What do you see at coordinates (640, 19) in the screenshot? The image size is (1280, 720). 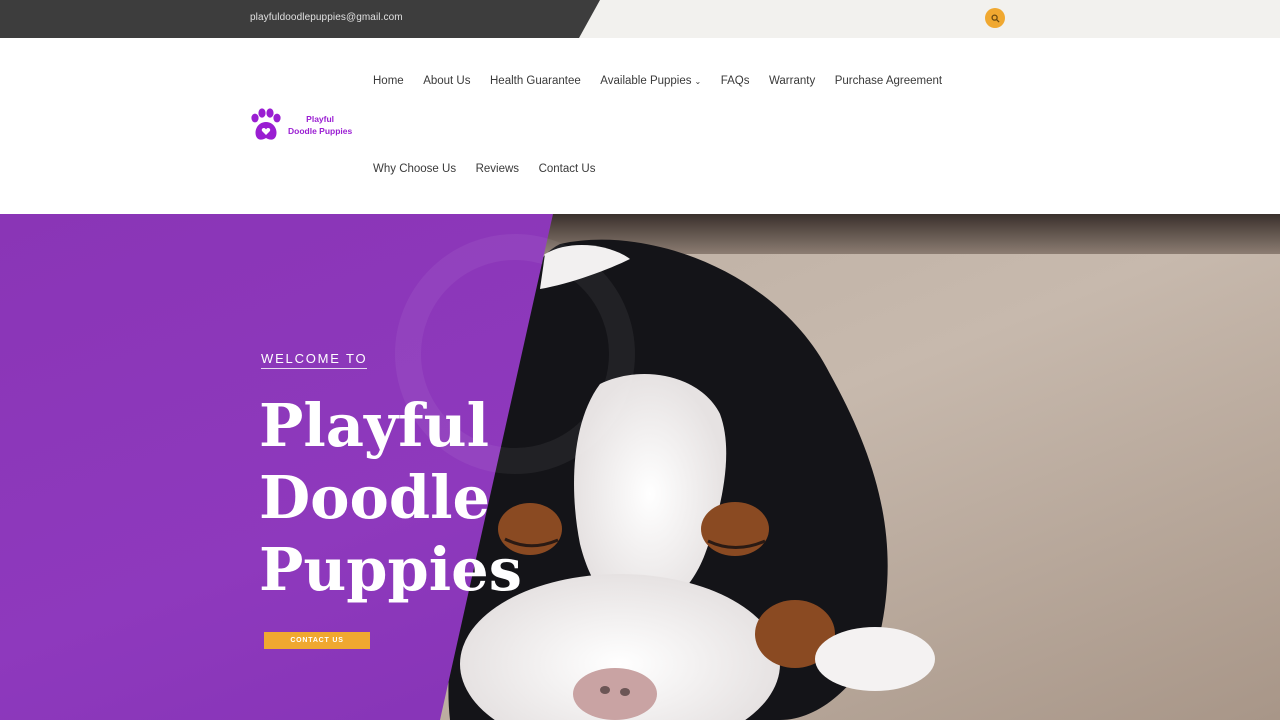 I see `top-bar: playfuldoodlepuppies@gmail.com` at bounding box center [640, 19].